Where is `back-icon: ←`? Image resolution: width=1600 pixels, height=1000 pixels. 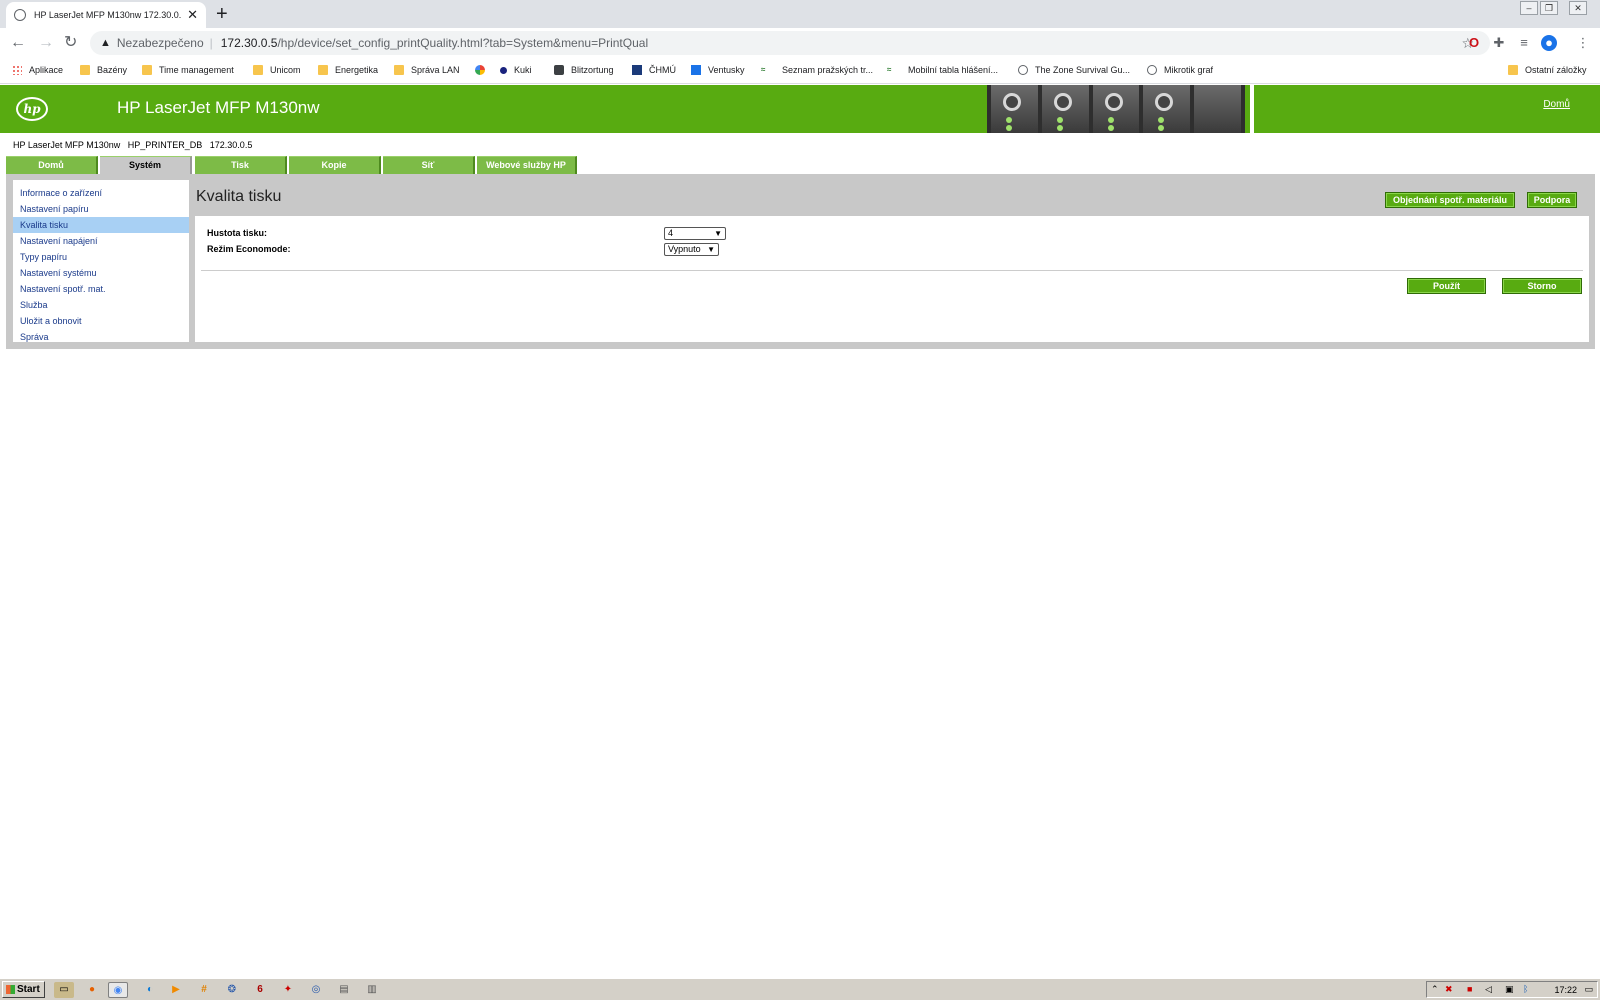
back-icon: ← is located at coordinates (18, 43).